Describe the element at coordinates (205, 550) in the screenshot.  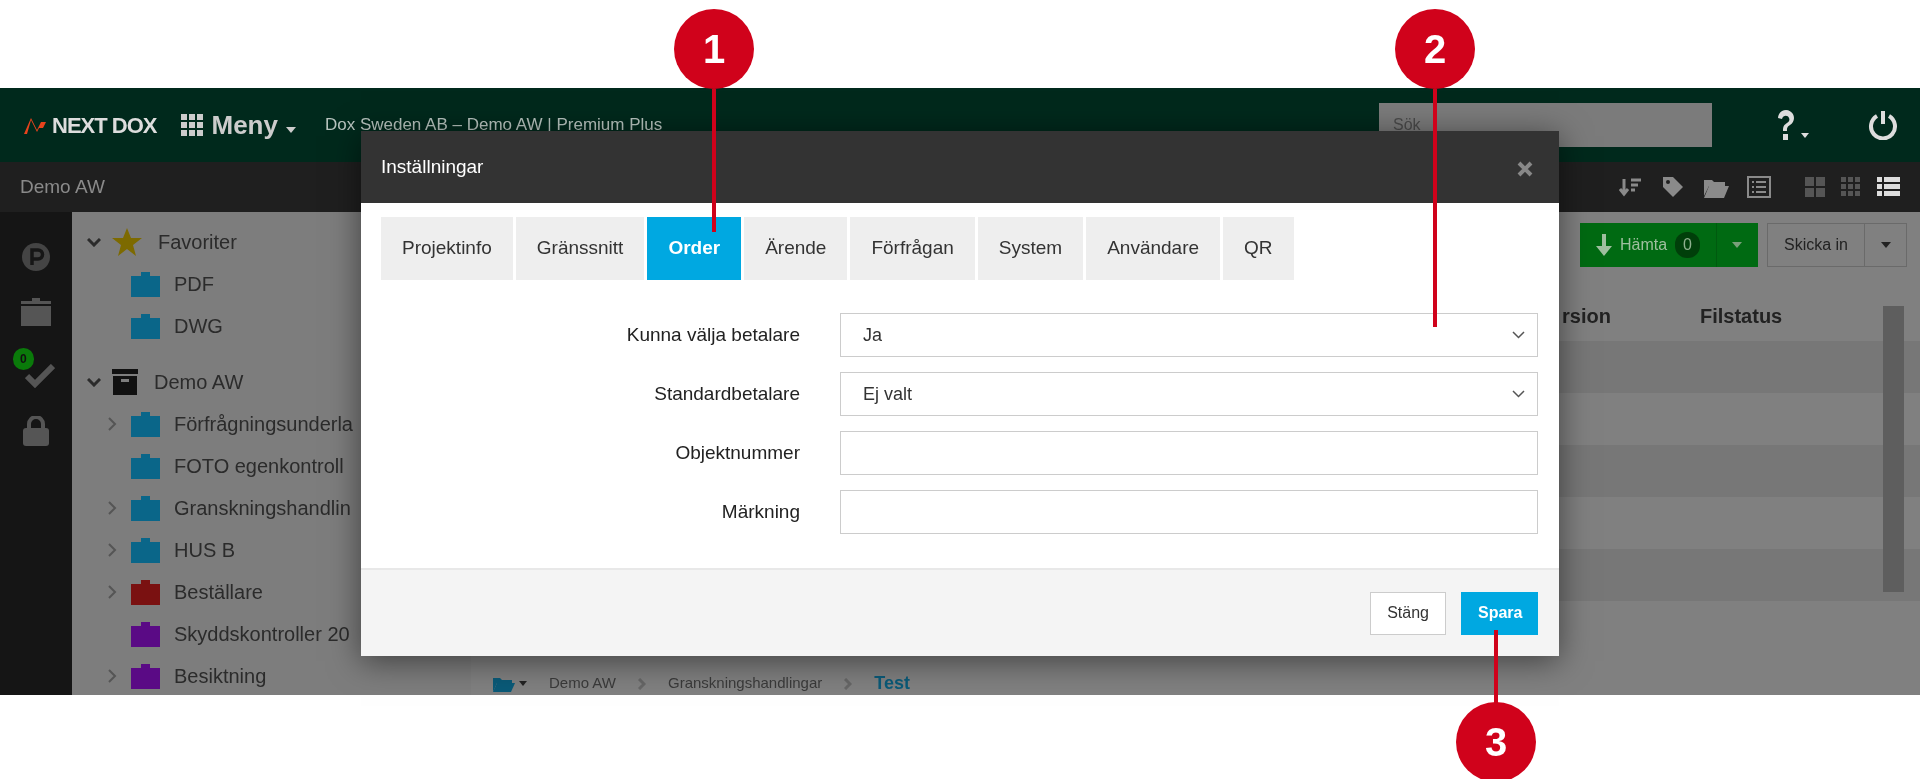
I see `tree-item: HUS B` at that location.